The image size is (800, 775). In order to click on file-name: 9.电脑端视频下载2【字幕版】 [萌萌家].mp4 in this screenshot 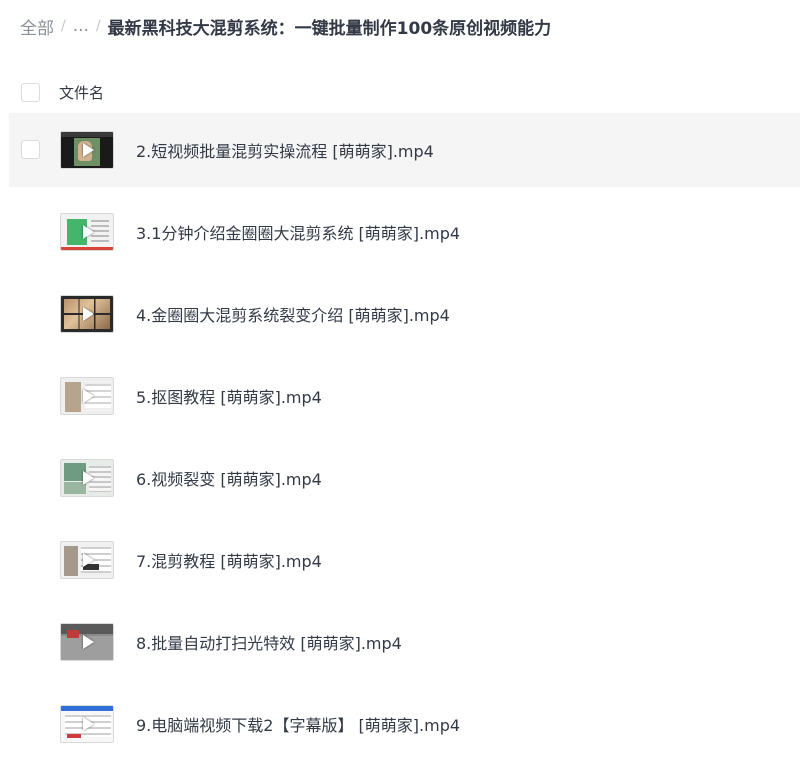, I will do `click(298, 724)`.